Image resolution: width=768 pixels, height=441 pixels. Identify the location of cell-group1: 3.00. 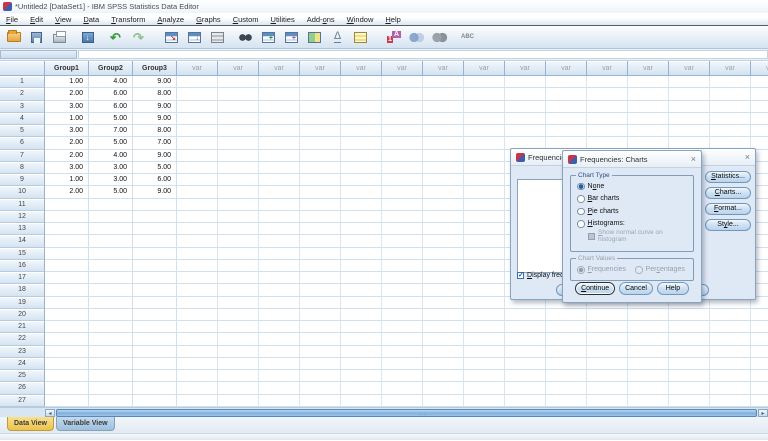
(67, 106).